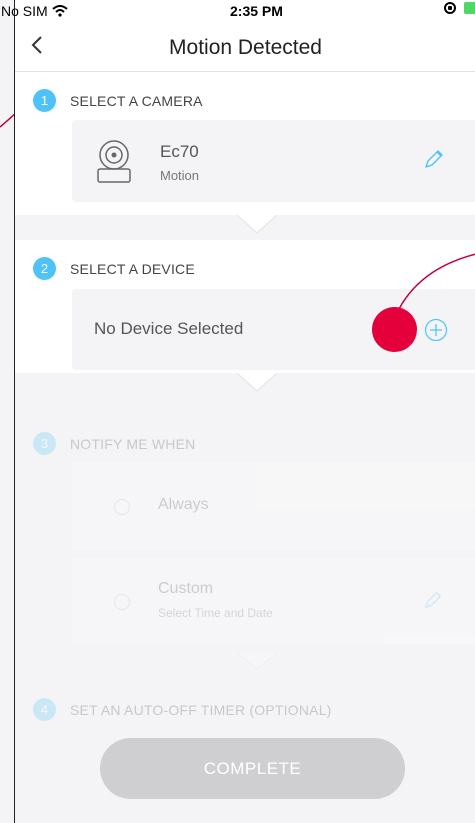  What do you see at coordinates (433, 600) in the screenshot?
I see `custom-edit-icon` at bounding box center [433, 600].